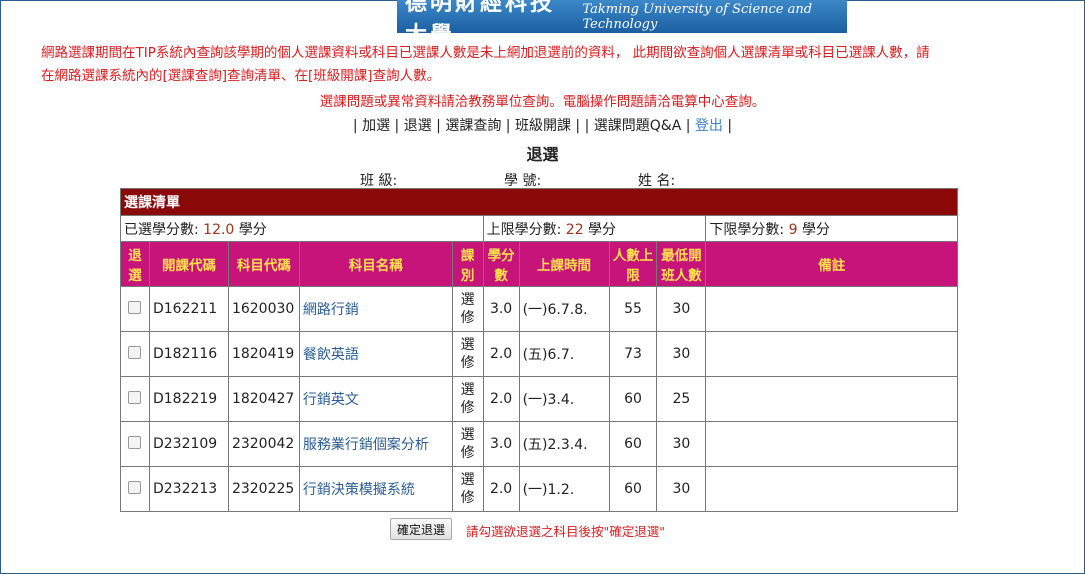  I want to click on course-name-cell: 行銷英文, so click(375, 399).